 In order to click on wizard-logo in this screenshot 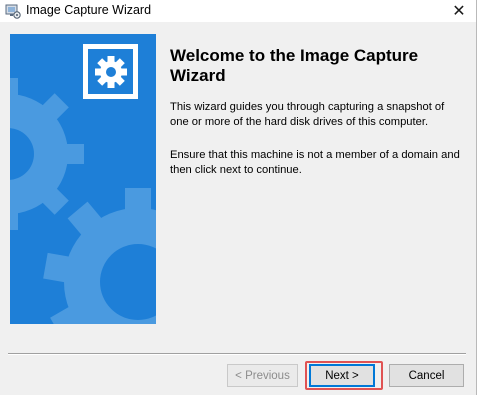, I will do `click(110, 71)`.